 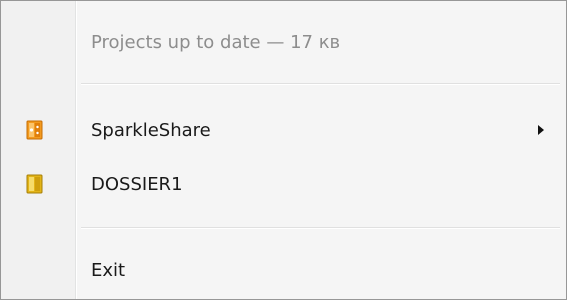 What do you see at coordinates (283, 184) in the screenshot?
I see `menu-item-dossier1: DOSSIER1` at bounding box center [283, 184].